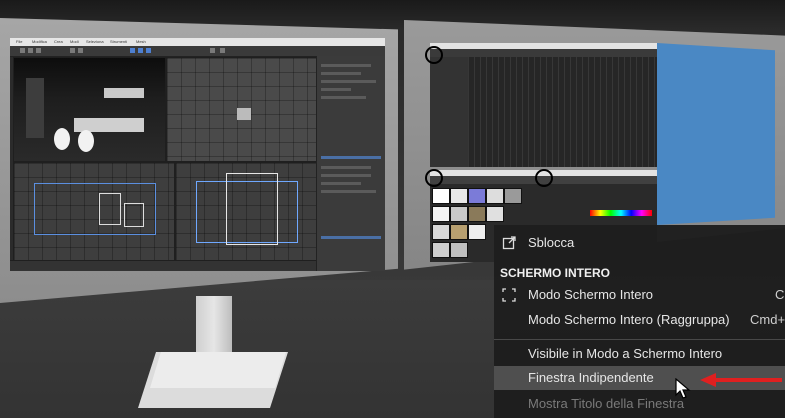 This screenshot has height=418, width=785. What do you see at coordinates (509, 243) in the screenshot?
I see `external-link-icon` at bounding box center [509, 243].